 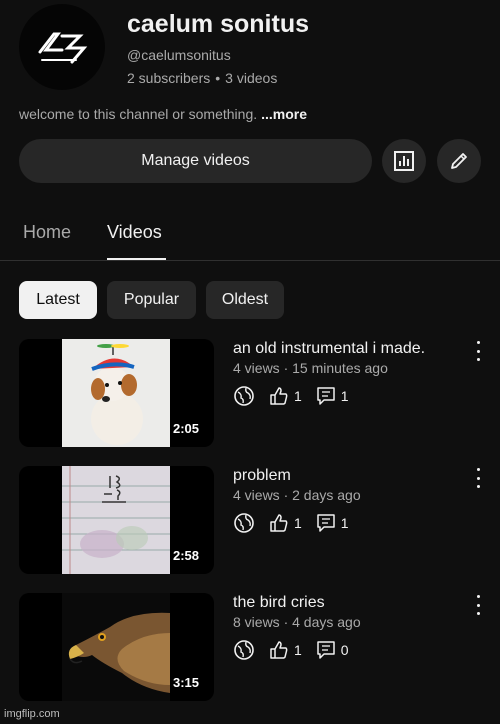 I want to click on active-tab-indicator, so click(x=136, y=259).